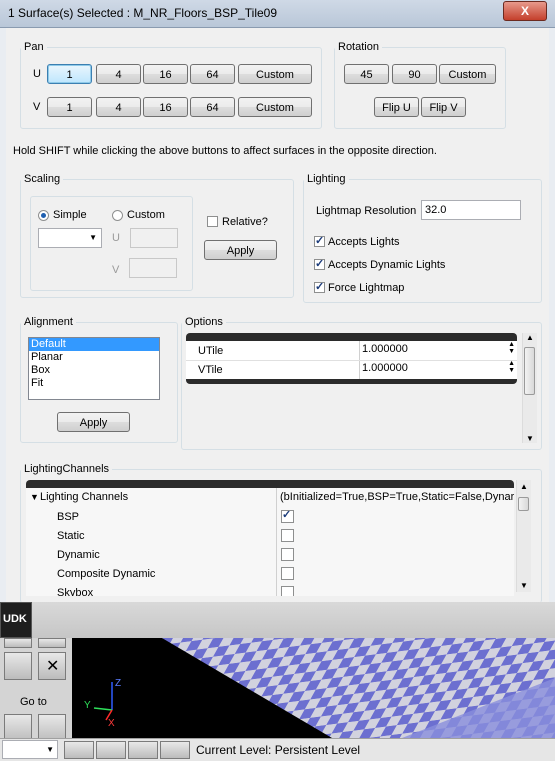  What do you see at coordinates (275, 107) in the screenshot?
I see `pan-v-custom-button: Custom` at bounding box center [275, 107].